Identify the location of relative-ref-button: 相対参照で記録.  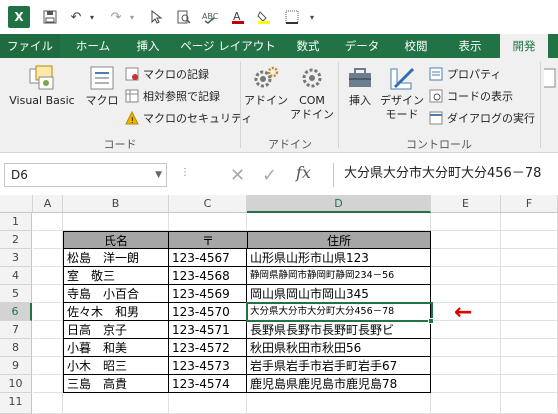
(172, 96).